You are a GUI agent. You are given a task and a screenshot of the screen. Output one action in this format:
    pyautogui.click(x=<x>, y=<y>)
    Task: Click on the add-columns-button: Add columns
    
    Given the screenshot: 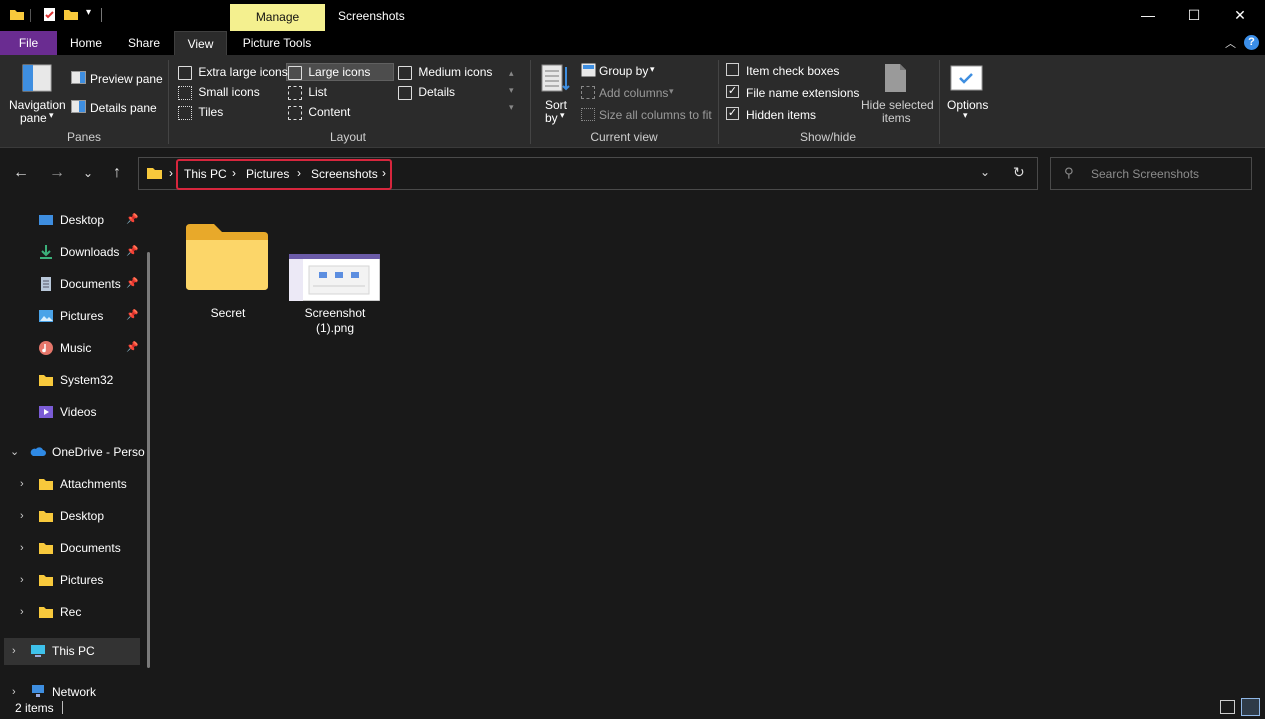 What is the action you would take?
    pyautogui.click(x=634, y=93)
    